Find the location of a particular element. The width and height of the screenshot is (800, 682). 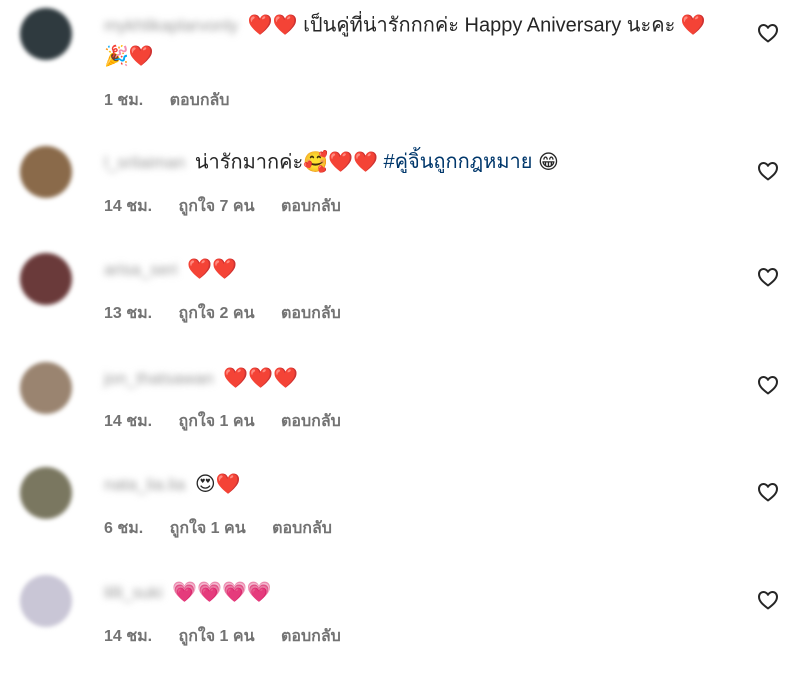

comment-text-suffix: 😁 is located at coordinates (545, 162).